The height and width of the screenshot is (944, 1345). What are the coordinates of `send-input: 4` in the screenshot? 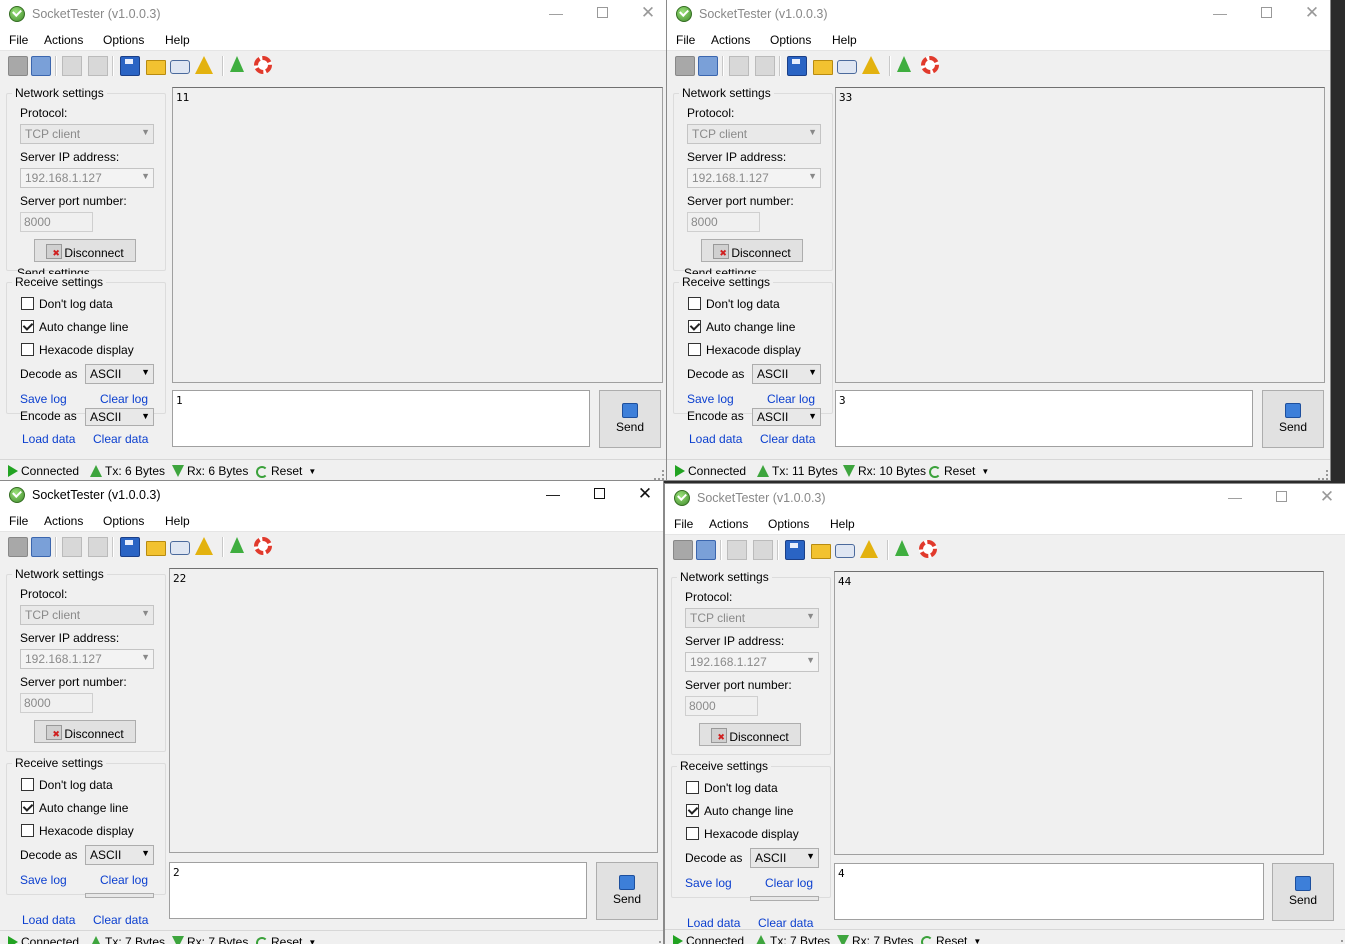 It's located at (1049, 891).